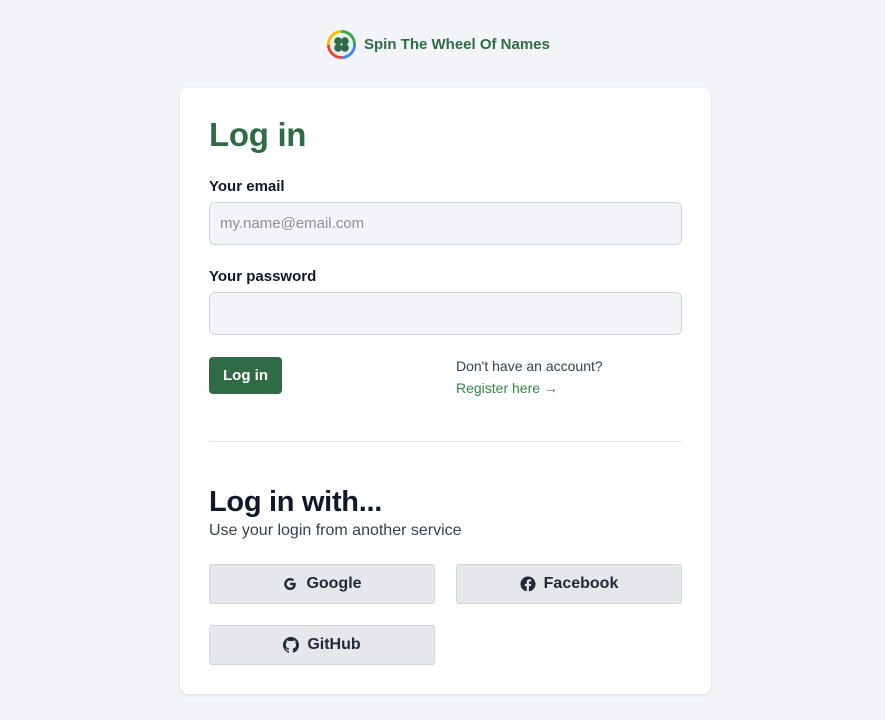 The image size is (885, 720). I want to click on register-link: Register here →, so click(507, 388).